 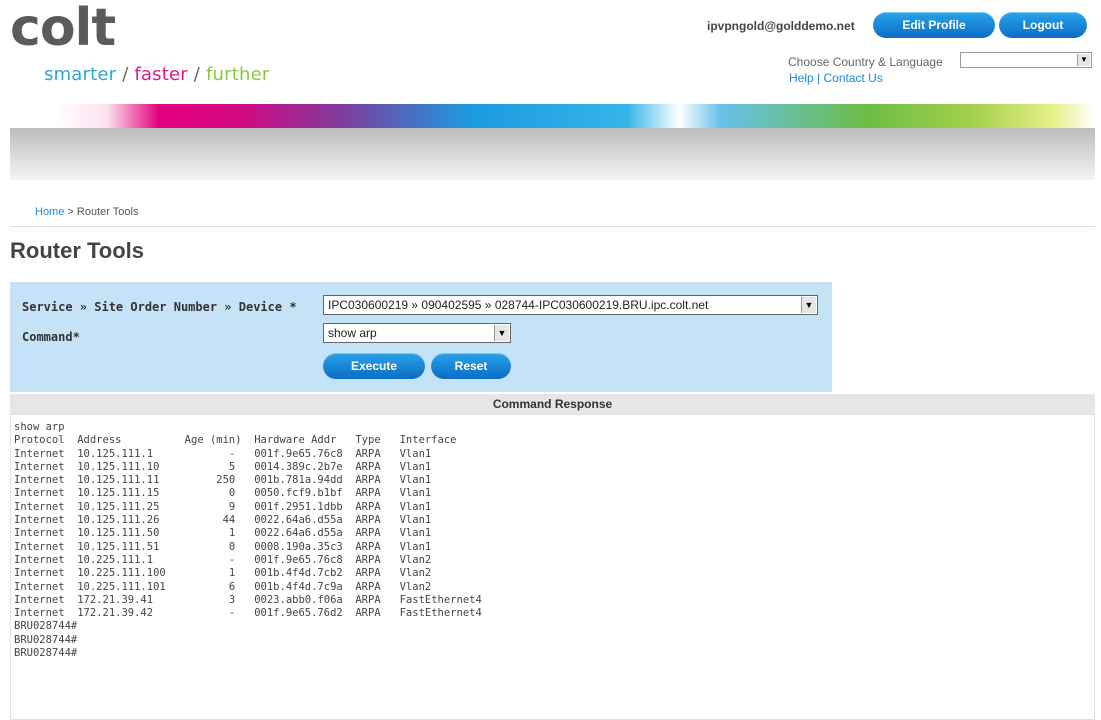 What do you see at coordinates (77, 250) in the screenshot?
I see `page-title: Router Tools` at bounding box center [77, 250].